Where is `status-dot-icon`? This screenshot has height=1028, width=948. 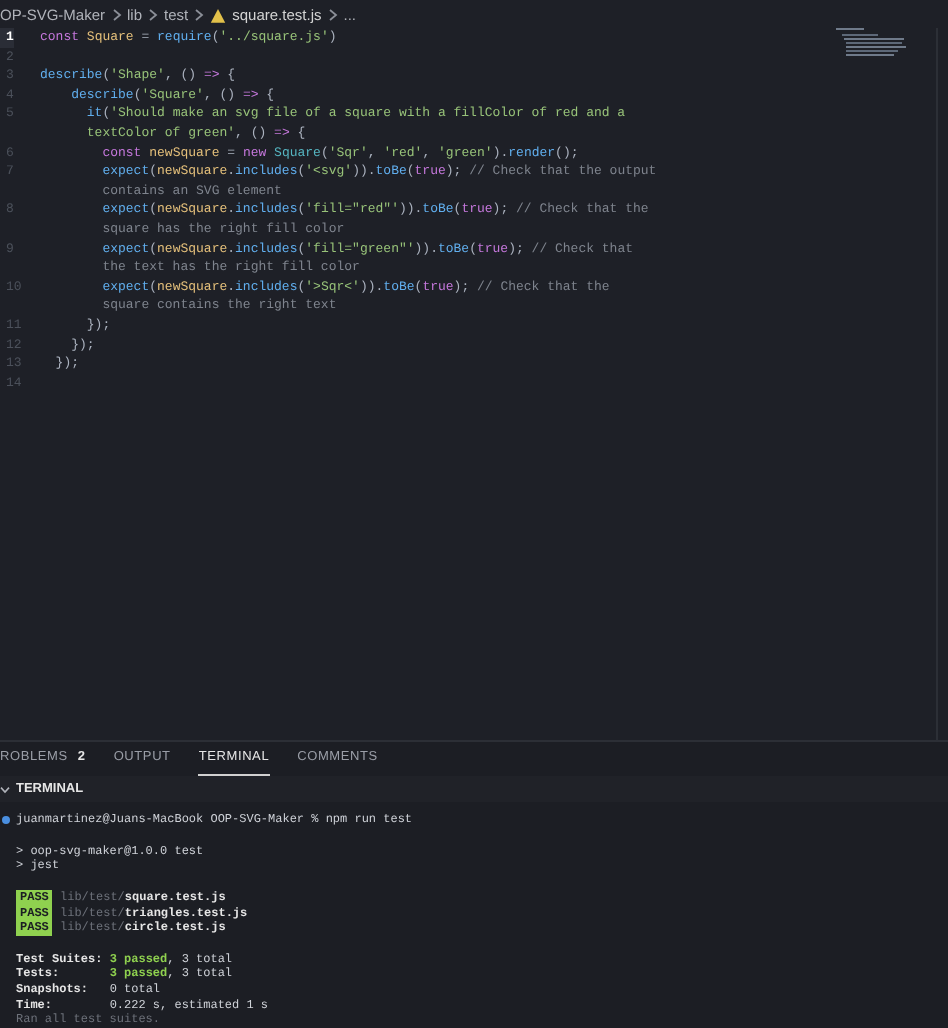 status-dot-icon is located at coordinates (6, 820).